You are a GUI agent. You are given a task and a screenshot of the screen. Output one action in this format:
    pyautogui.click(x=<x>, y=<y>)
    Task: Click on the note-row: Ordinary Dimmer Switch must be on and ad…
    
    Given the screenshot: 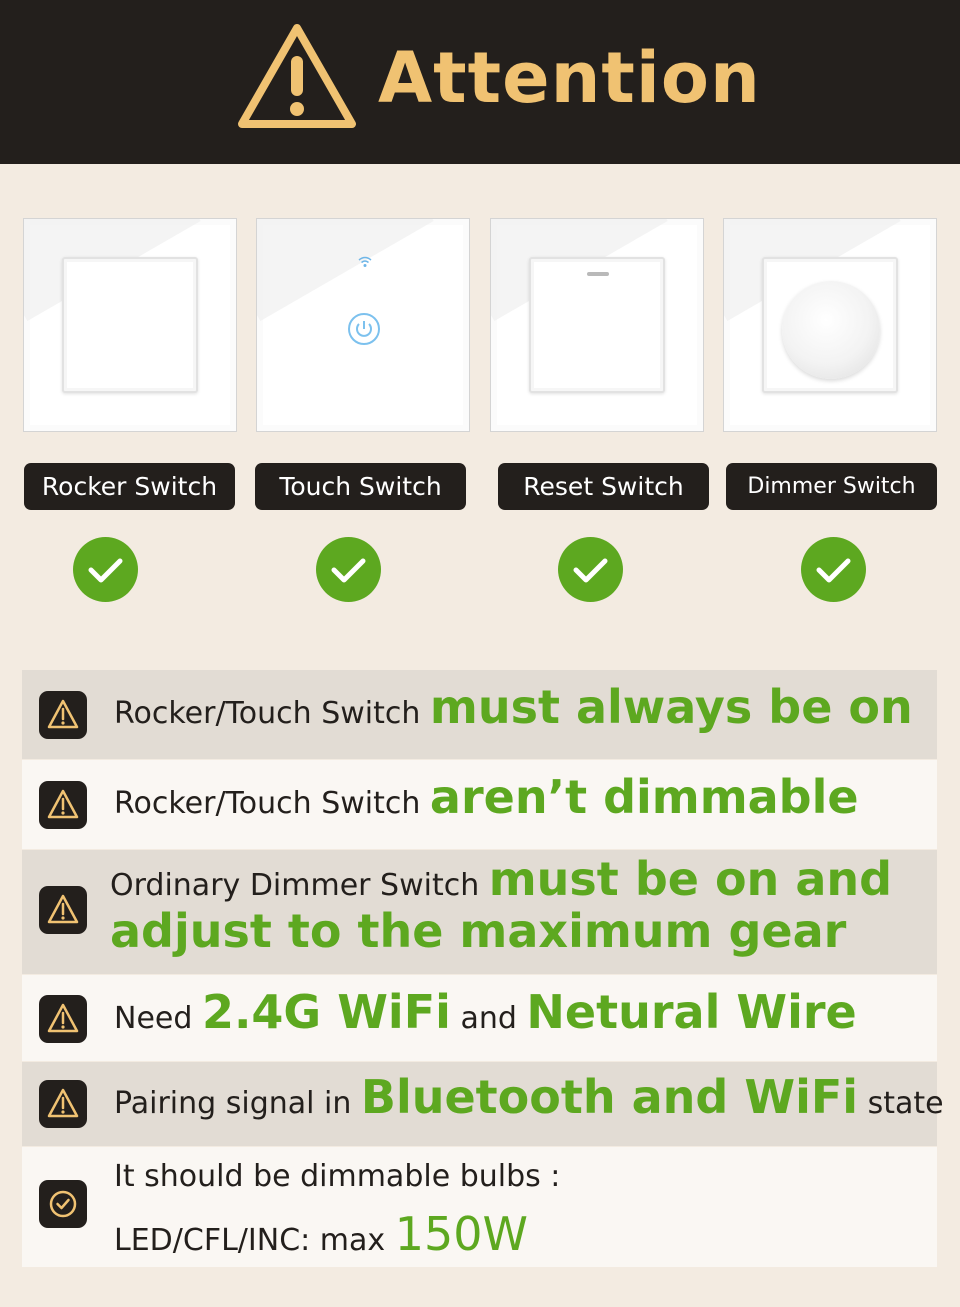 What is the action you would take?
    pyautogui.click(x=479, y=912)
    